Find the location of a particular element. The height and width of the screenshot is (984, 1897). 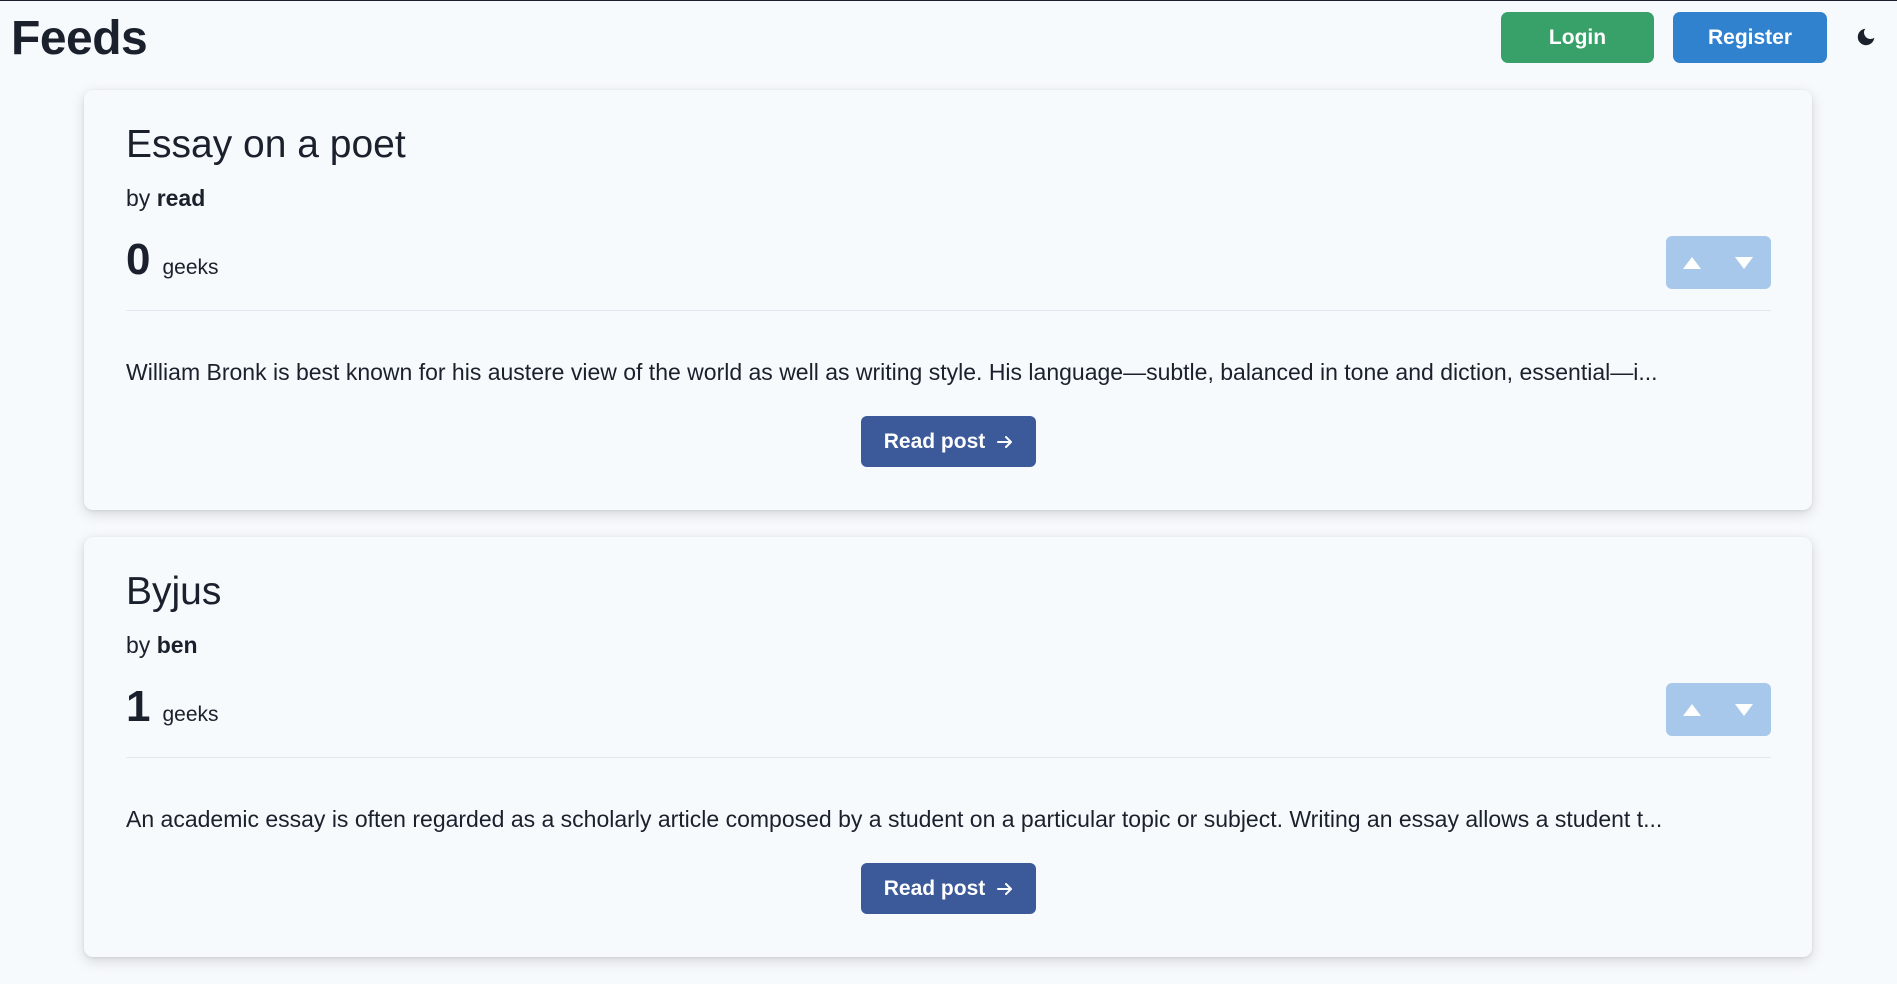

score-row: 0 geeks is located at coordinates (172, 260).